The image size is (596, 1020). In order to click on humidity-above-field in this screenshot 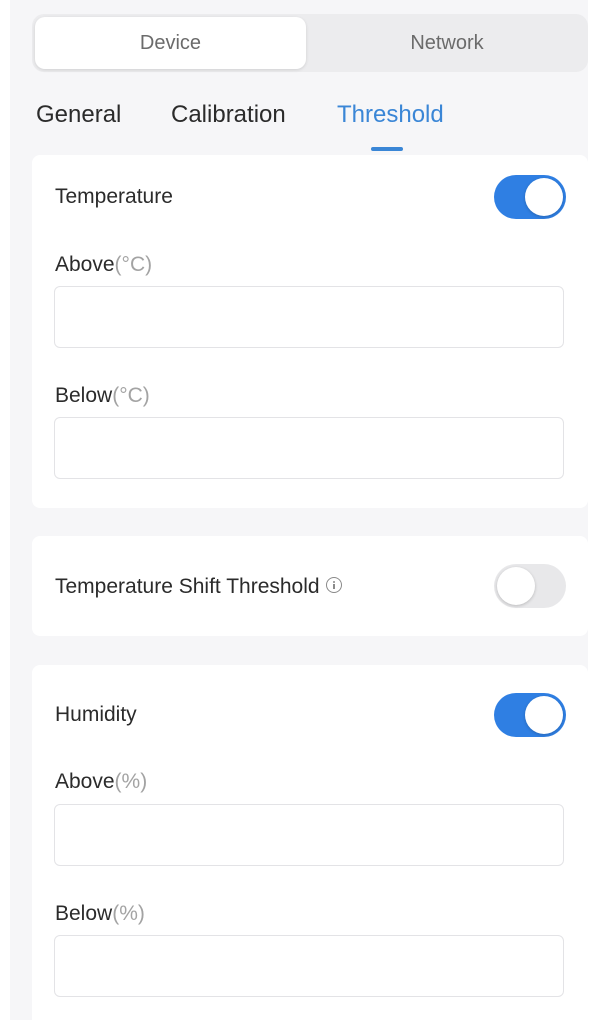, I will do `click(309, 835)`.